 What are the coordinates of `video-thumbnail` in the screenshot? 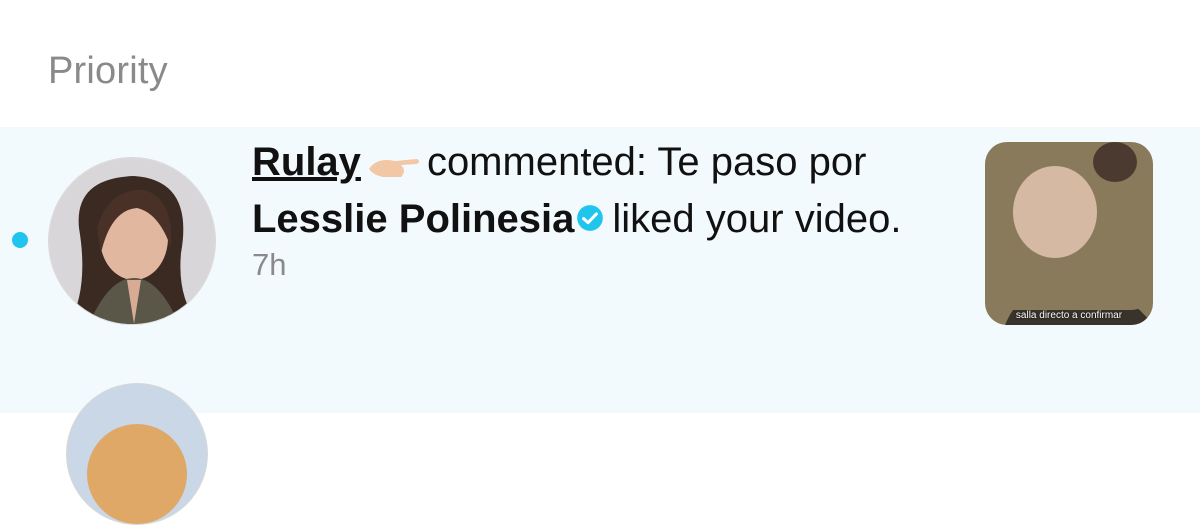 It's located at (1069, 226).